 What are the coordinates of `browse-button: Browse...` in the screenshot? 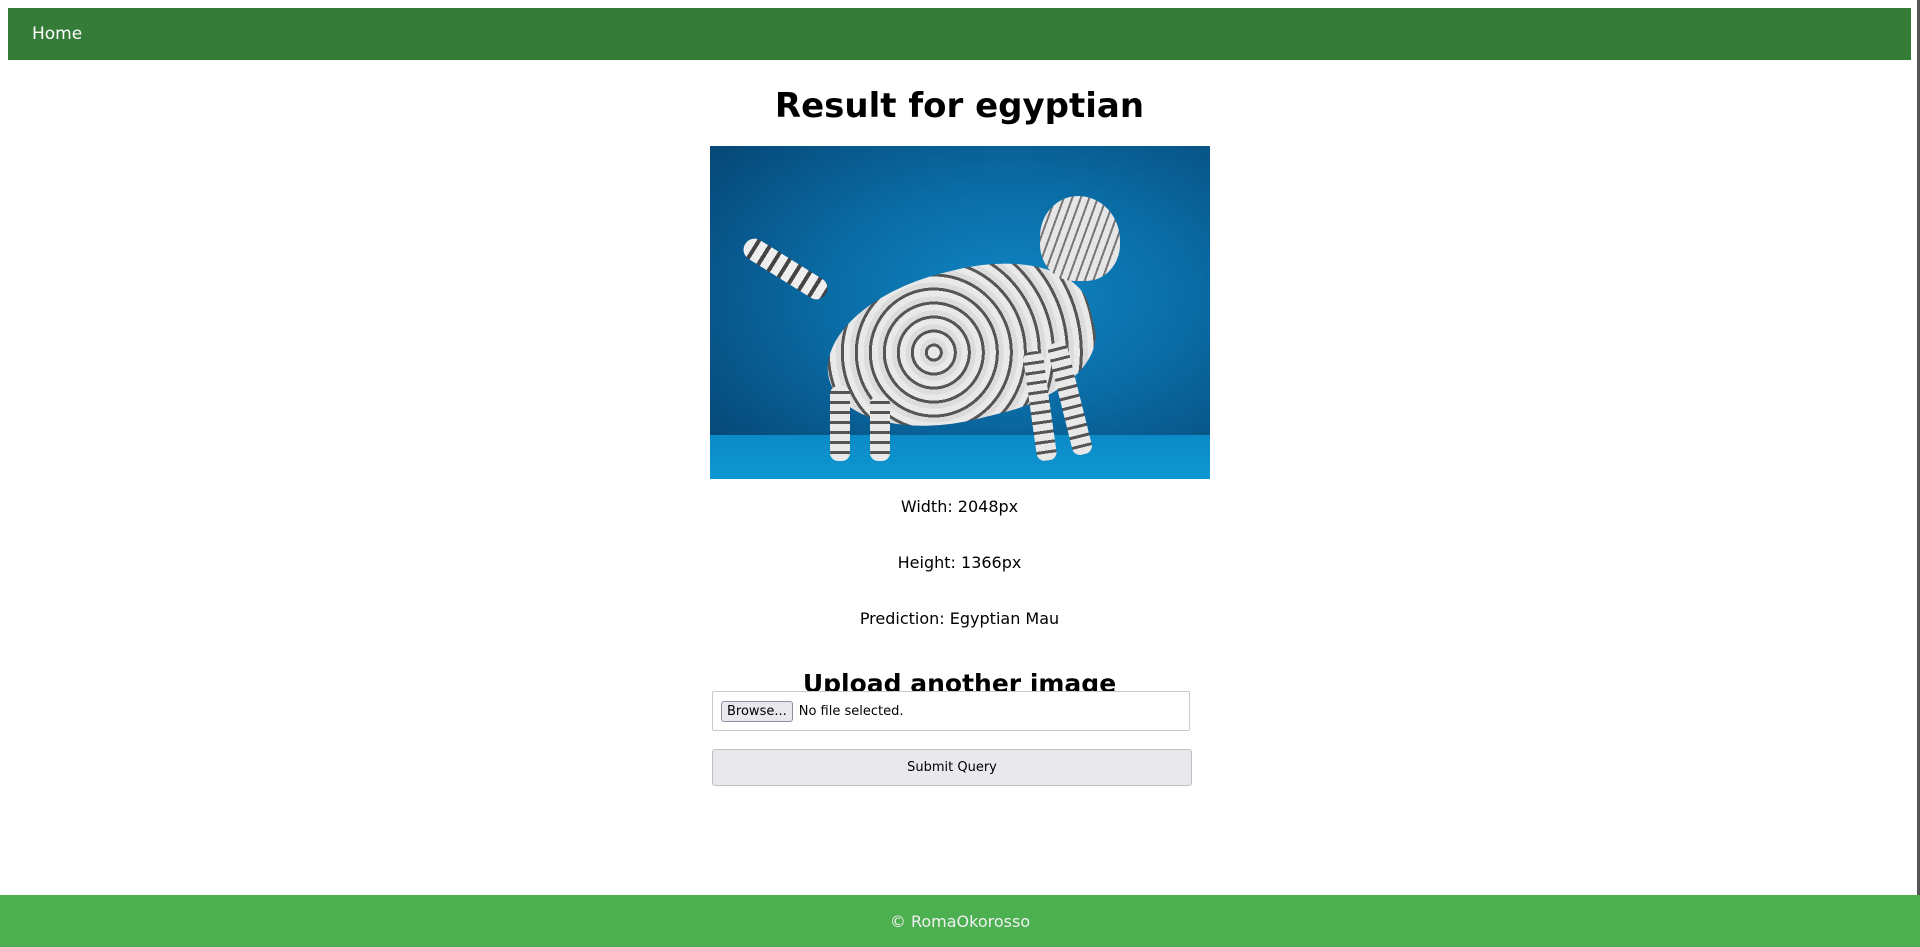 It's located at (757, 711).